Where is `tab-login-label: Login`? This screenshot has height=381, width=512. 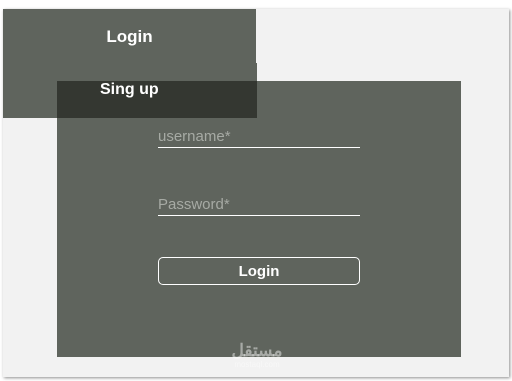
tab-login-label: Login is located at coordinates (129, 36).